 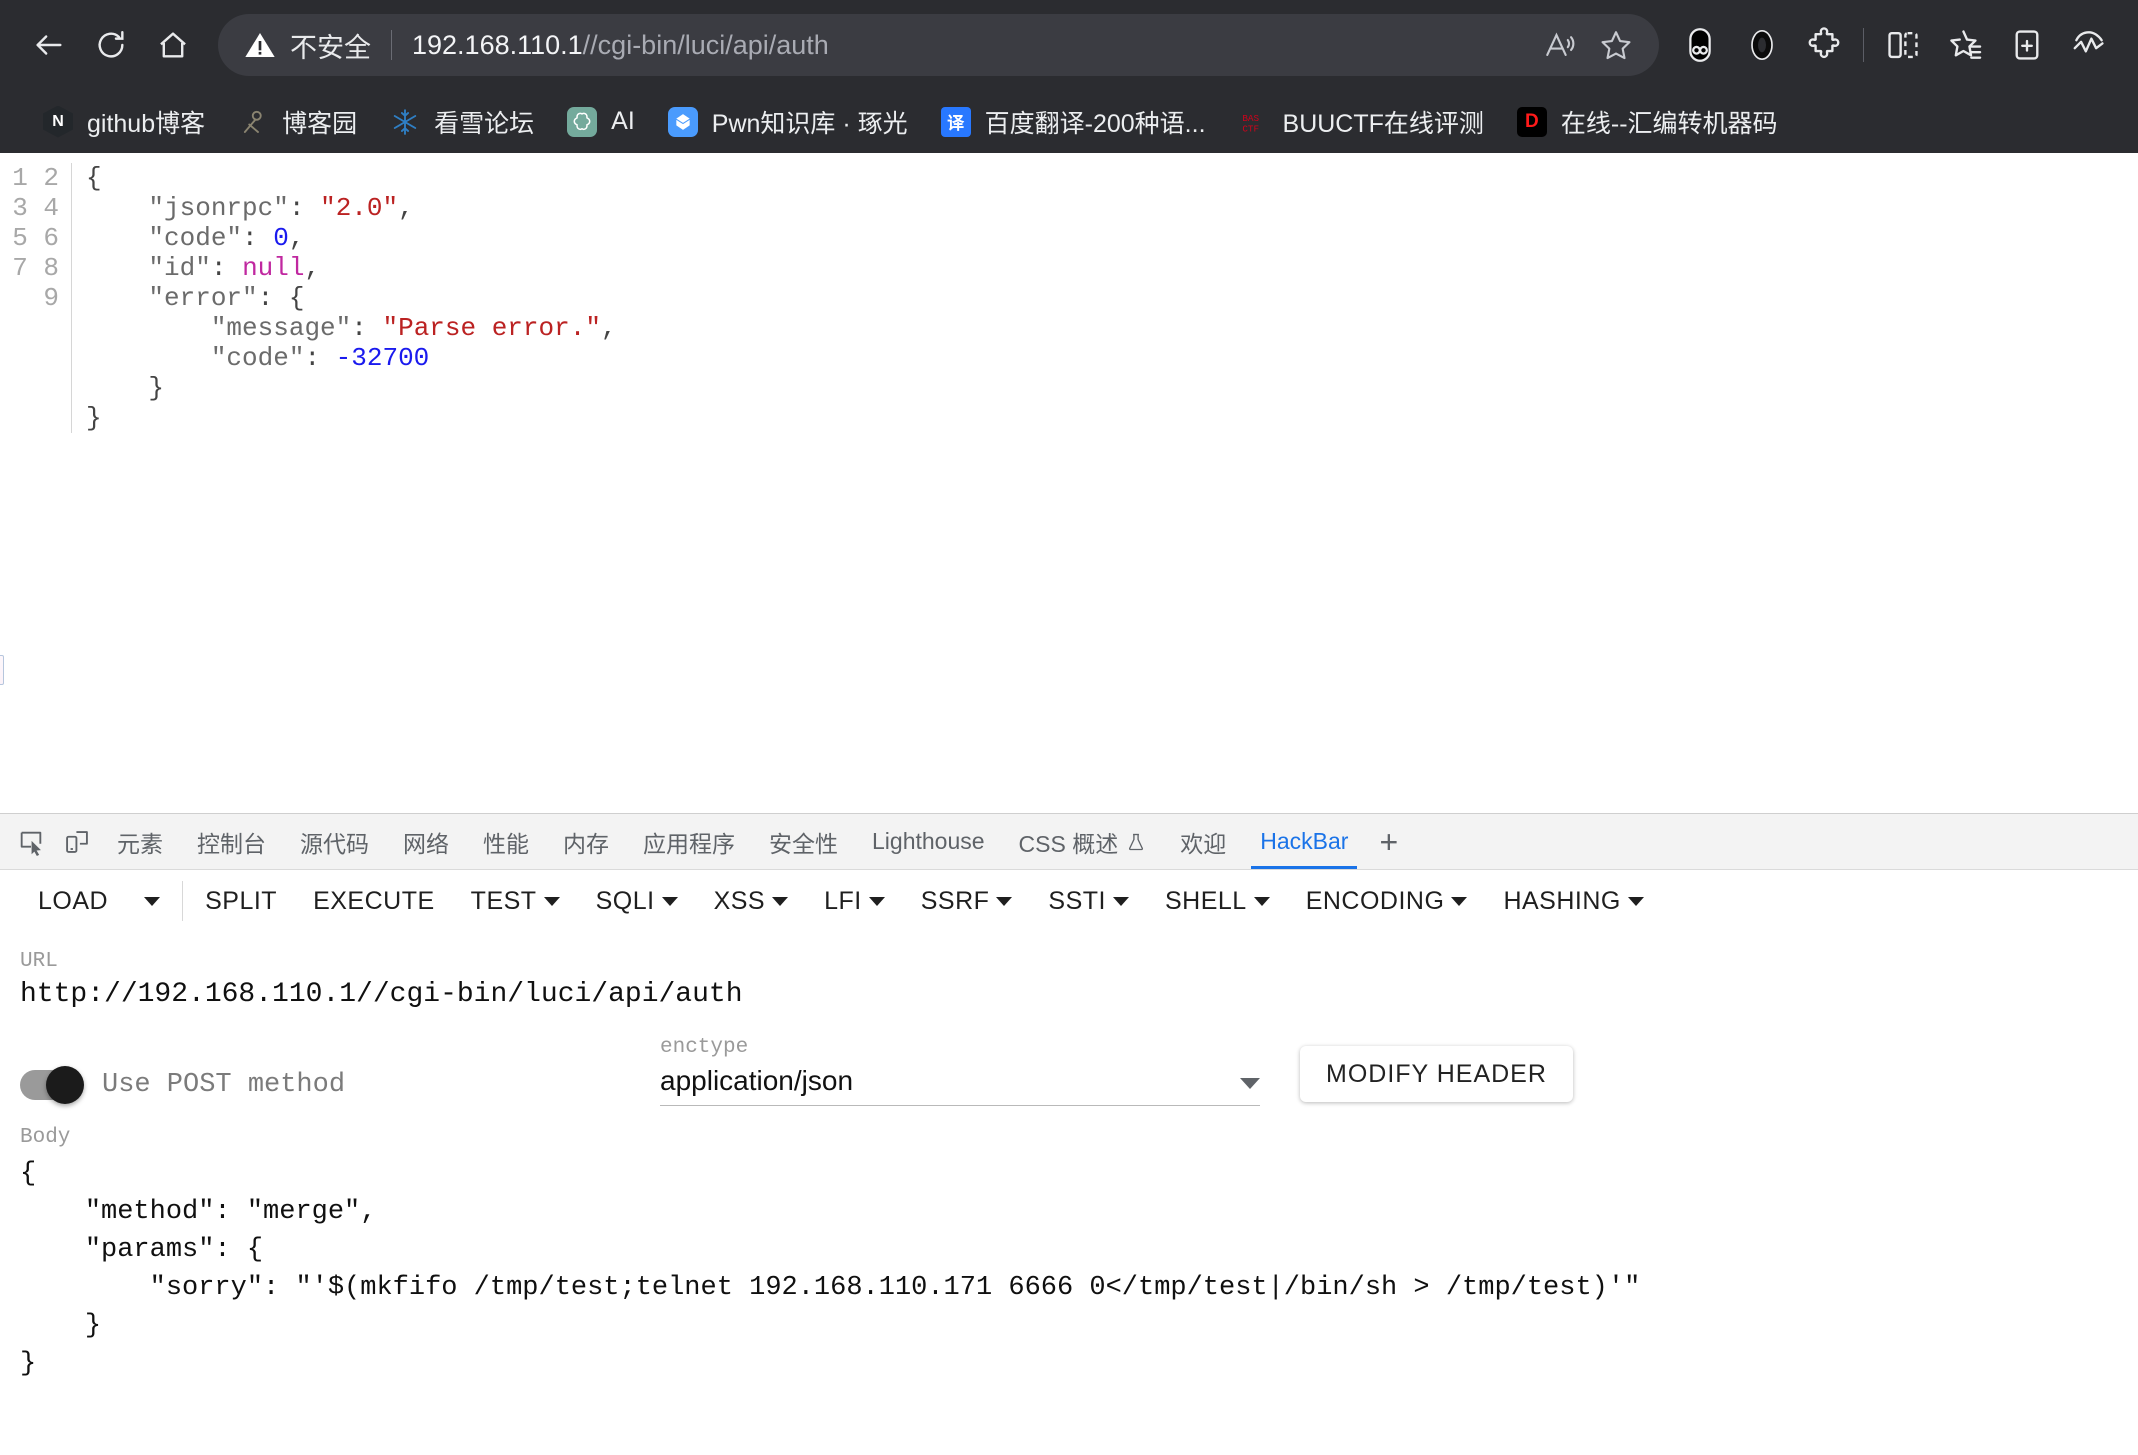 What do you see at coordinates (582, 122) in the screenshot?
I see `openai-favicon` at bounding box center [582, 122].